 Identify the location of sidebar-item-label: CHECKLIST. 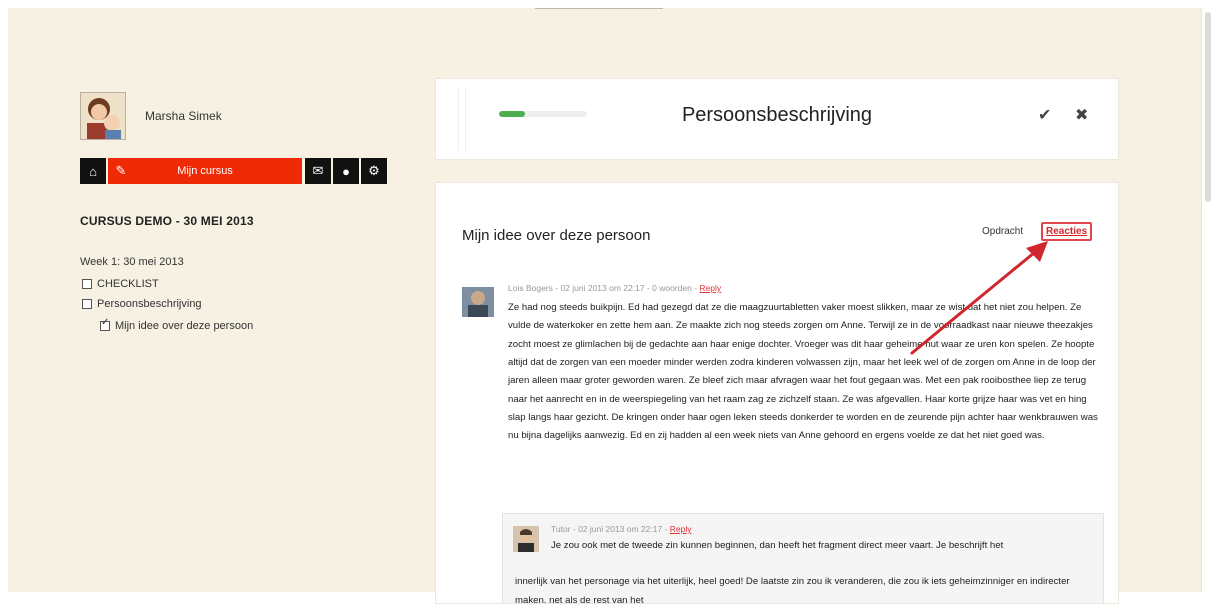
(128, 284).